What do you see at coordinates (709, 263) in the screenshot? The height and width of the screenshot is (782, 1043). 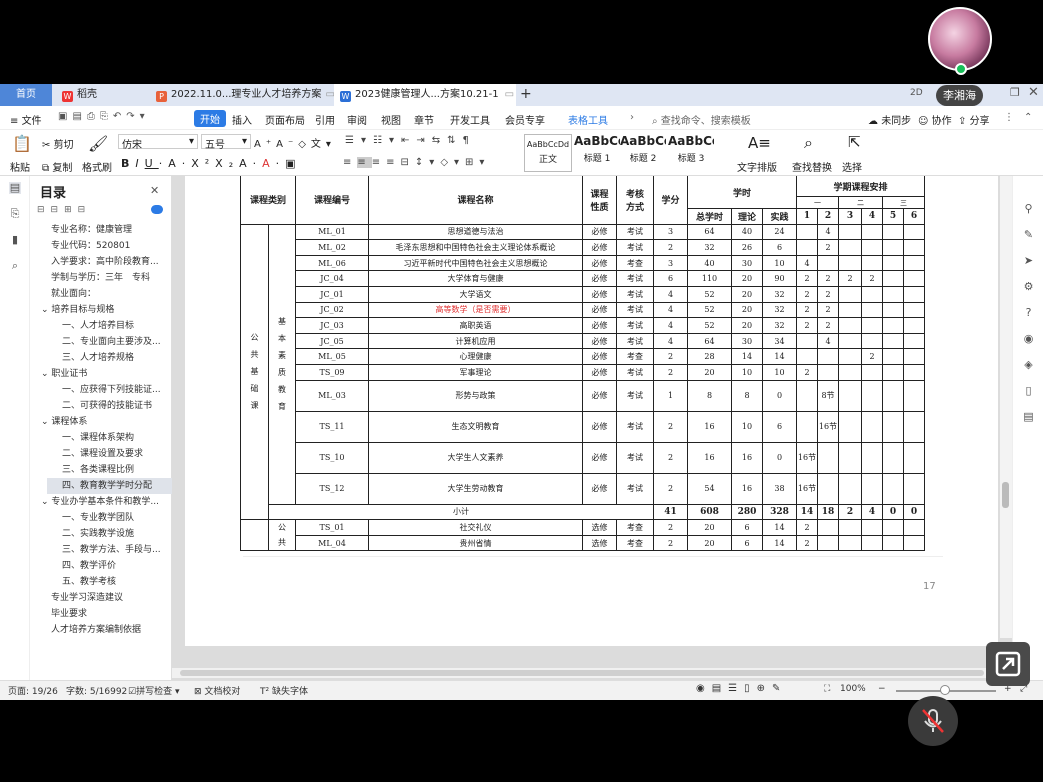 I see `cell-total: 40` at bounding box center [709, 263].